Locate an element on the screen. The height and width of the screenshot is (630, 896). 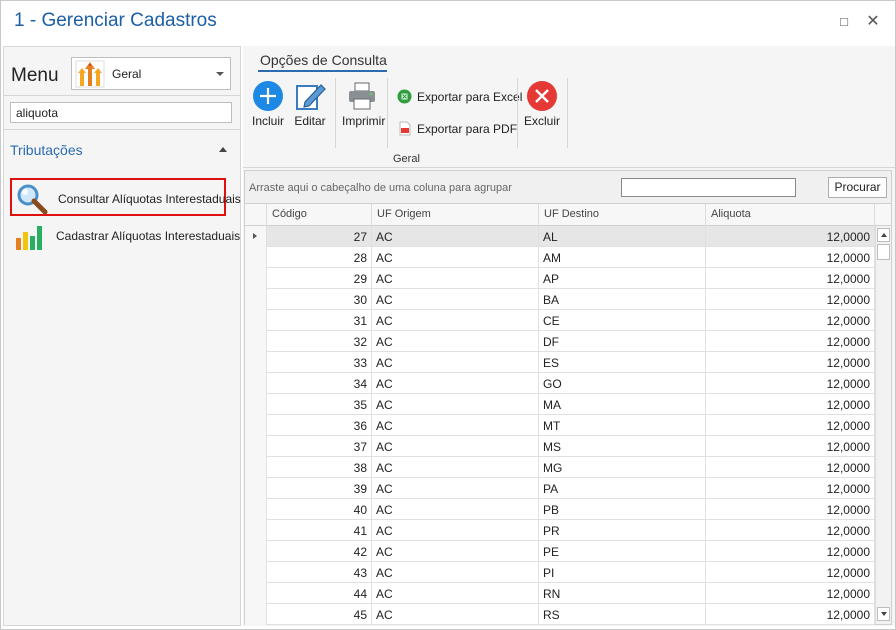
table-row: 41 AC PR 12,0000 is located at coordinates (560, 530).